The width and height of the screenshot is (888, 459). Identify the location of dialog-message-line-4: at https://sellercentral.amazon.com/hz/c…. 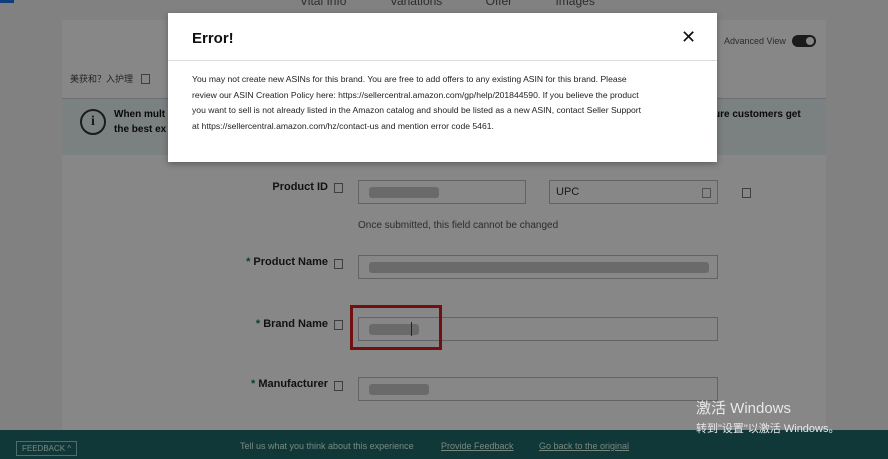
(343, 125).